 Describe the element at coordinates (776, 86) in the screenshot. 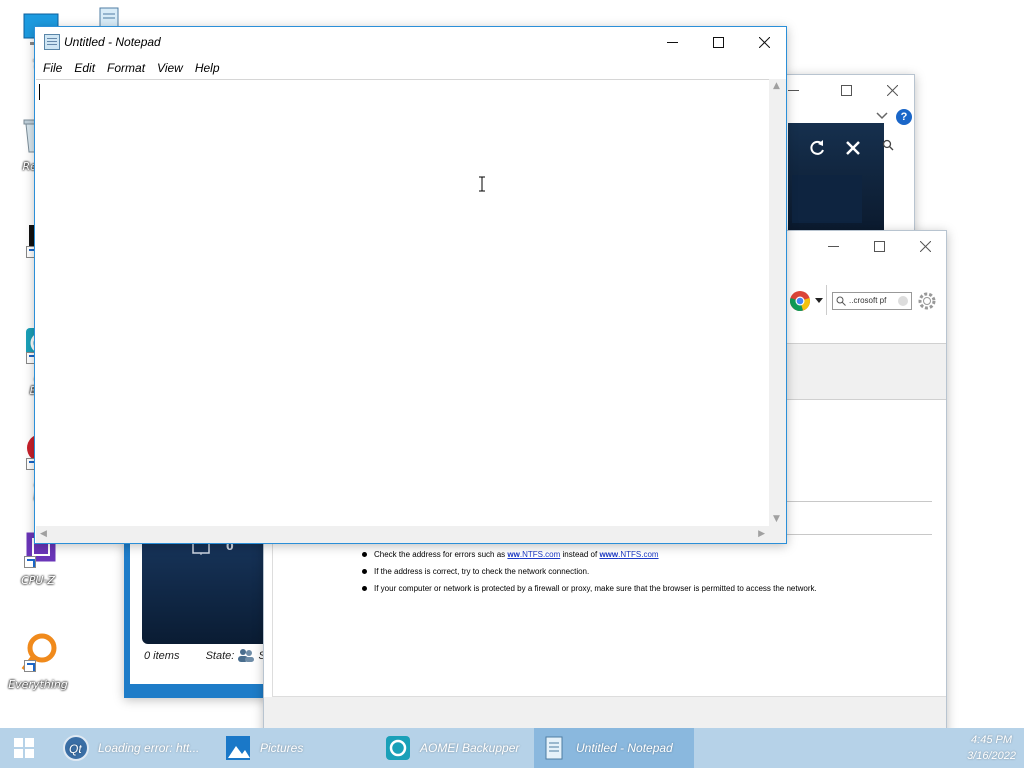

I see `scroll-up-icon: ▲` at that location.